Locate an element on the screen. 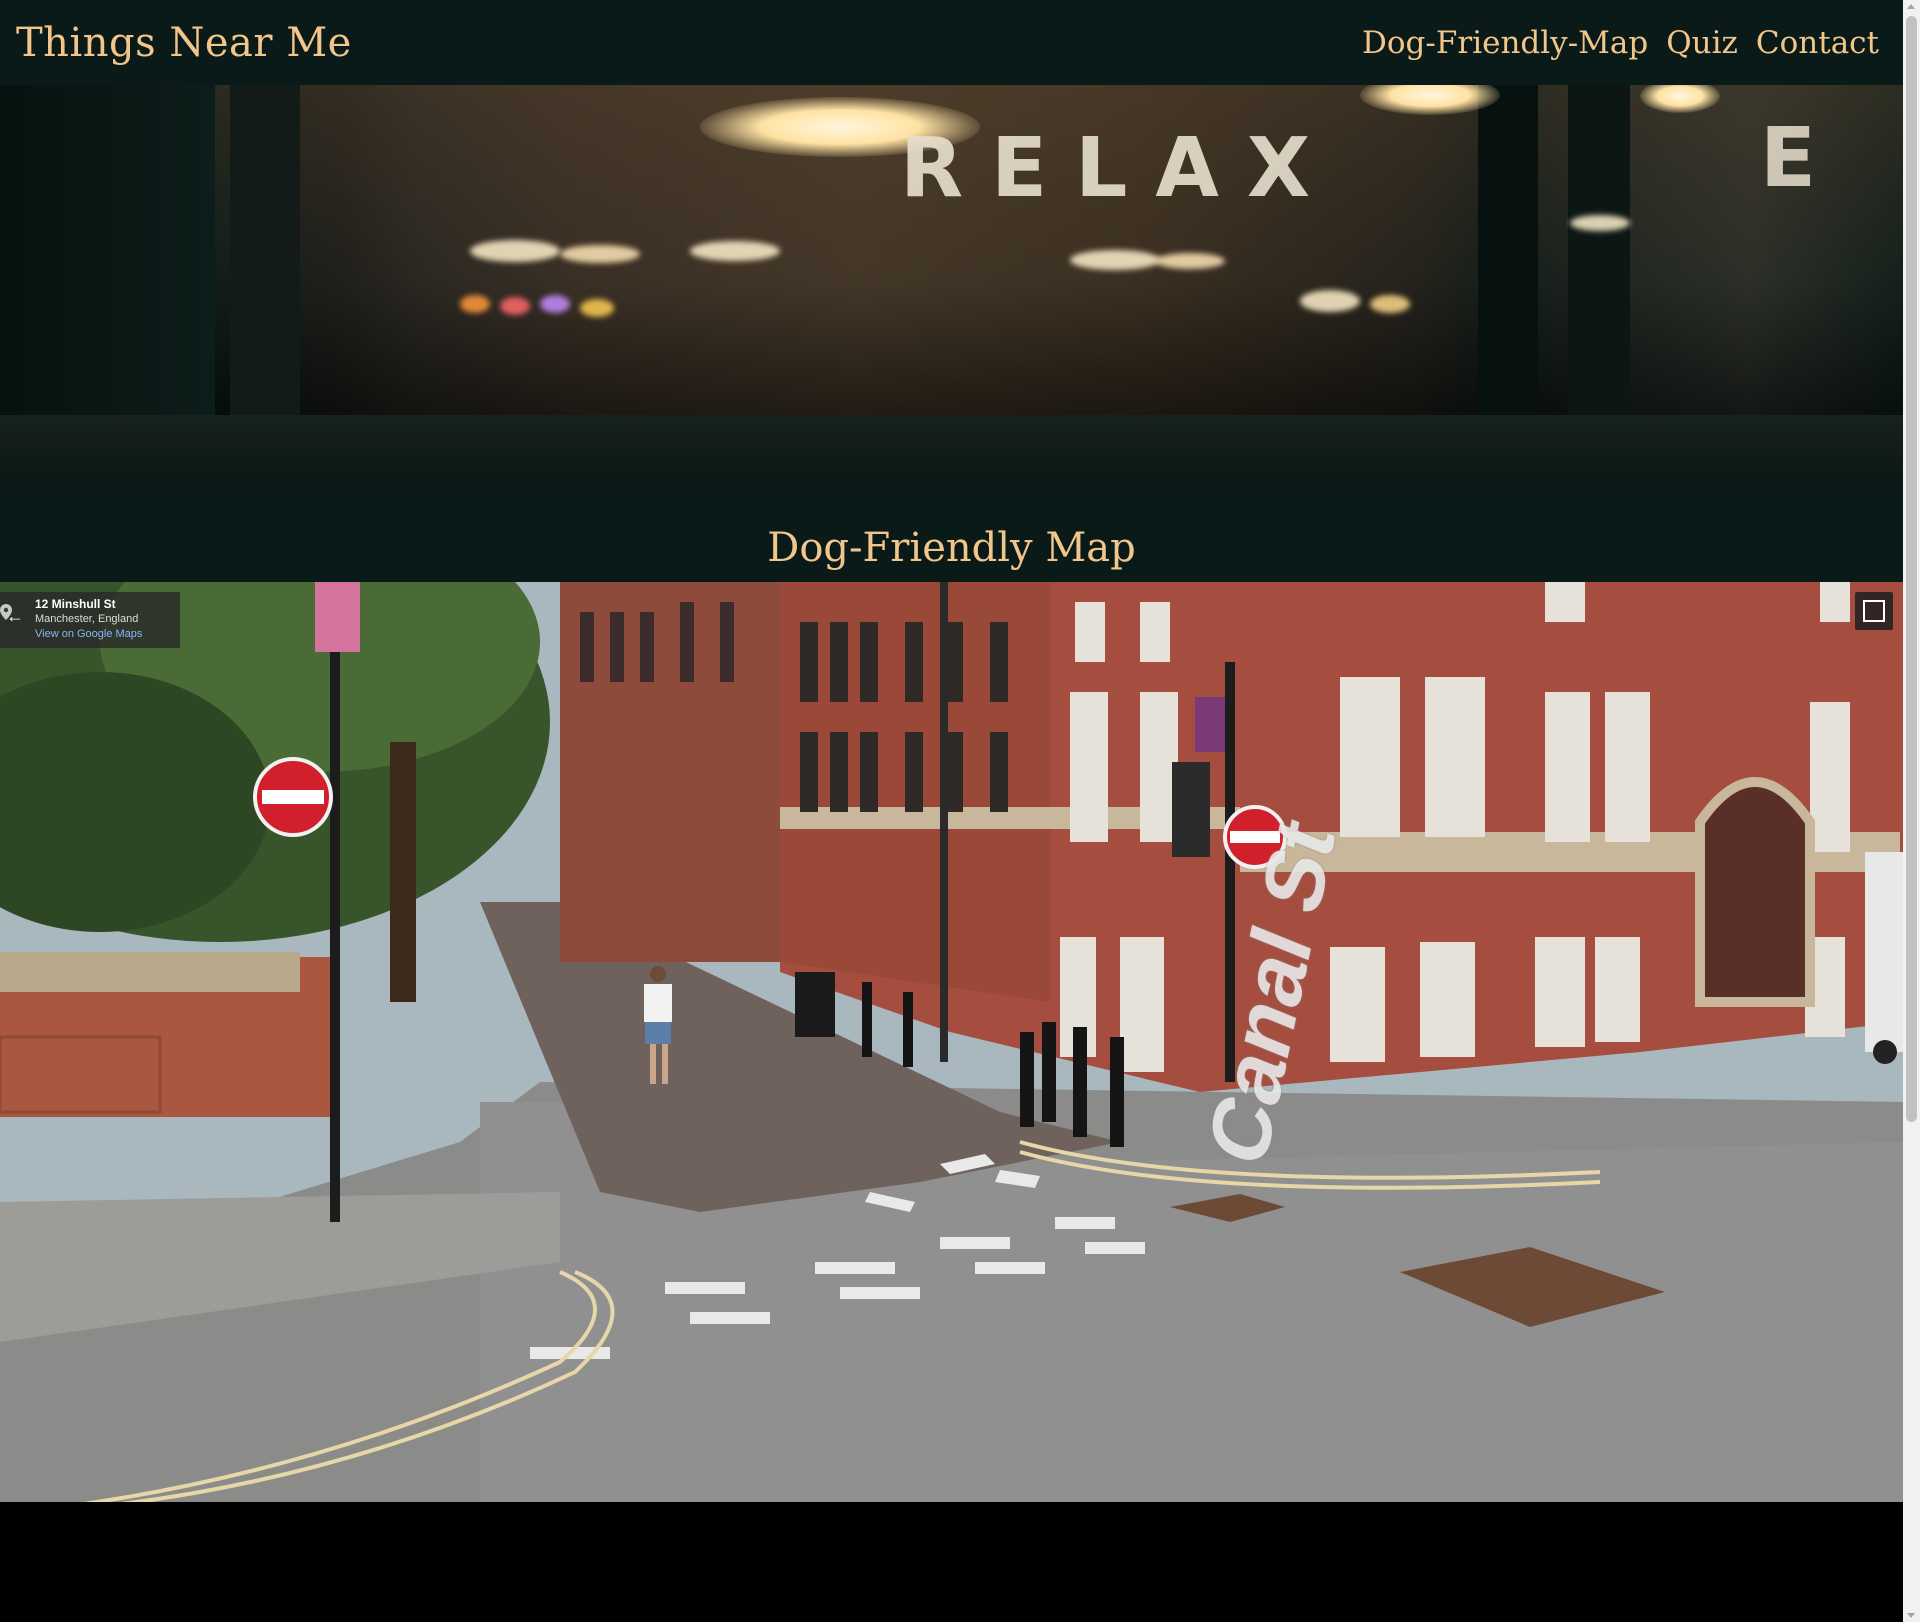 This screenshot has height=1622, width=1920. map-pin-icon is located at coordinates (6, 612).